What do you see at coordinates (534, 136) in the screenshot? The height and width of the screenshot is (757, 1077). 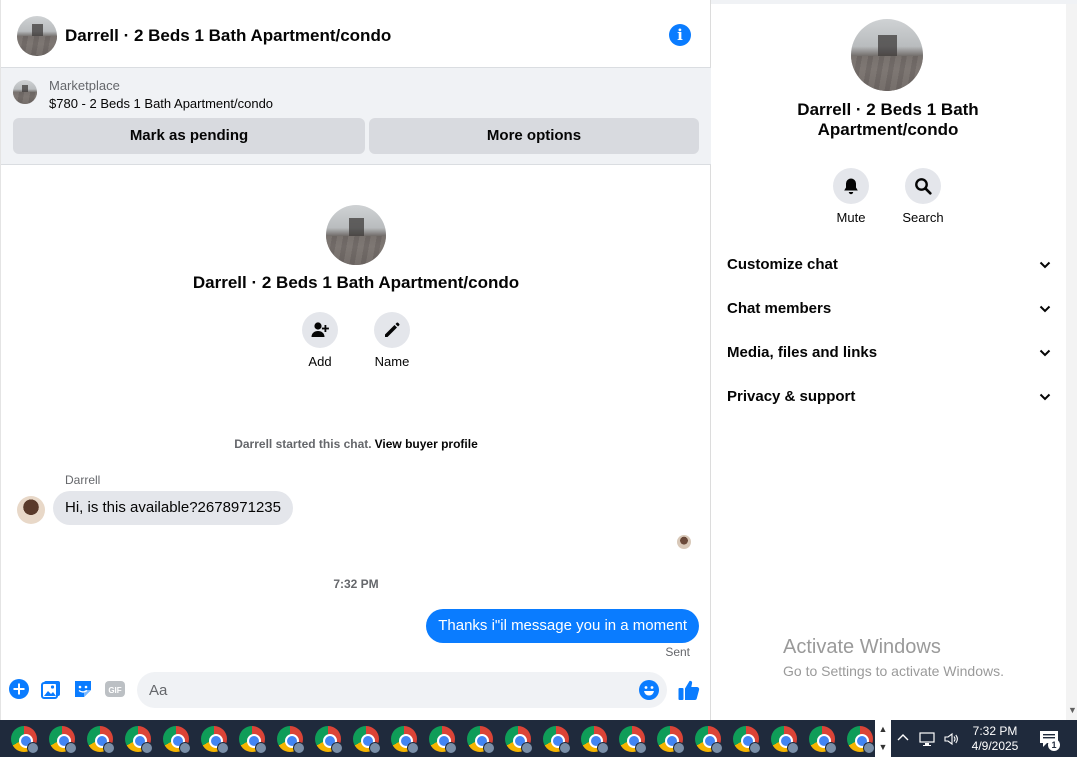 I see `more-options-button: More options` at bounding box center [534, 136].